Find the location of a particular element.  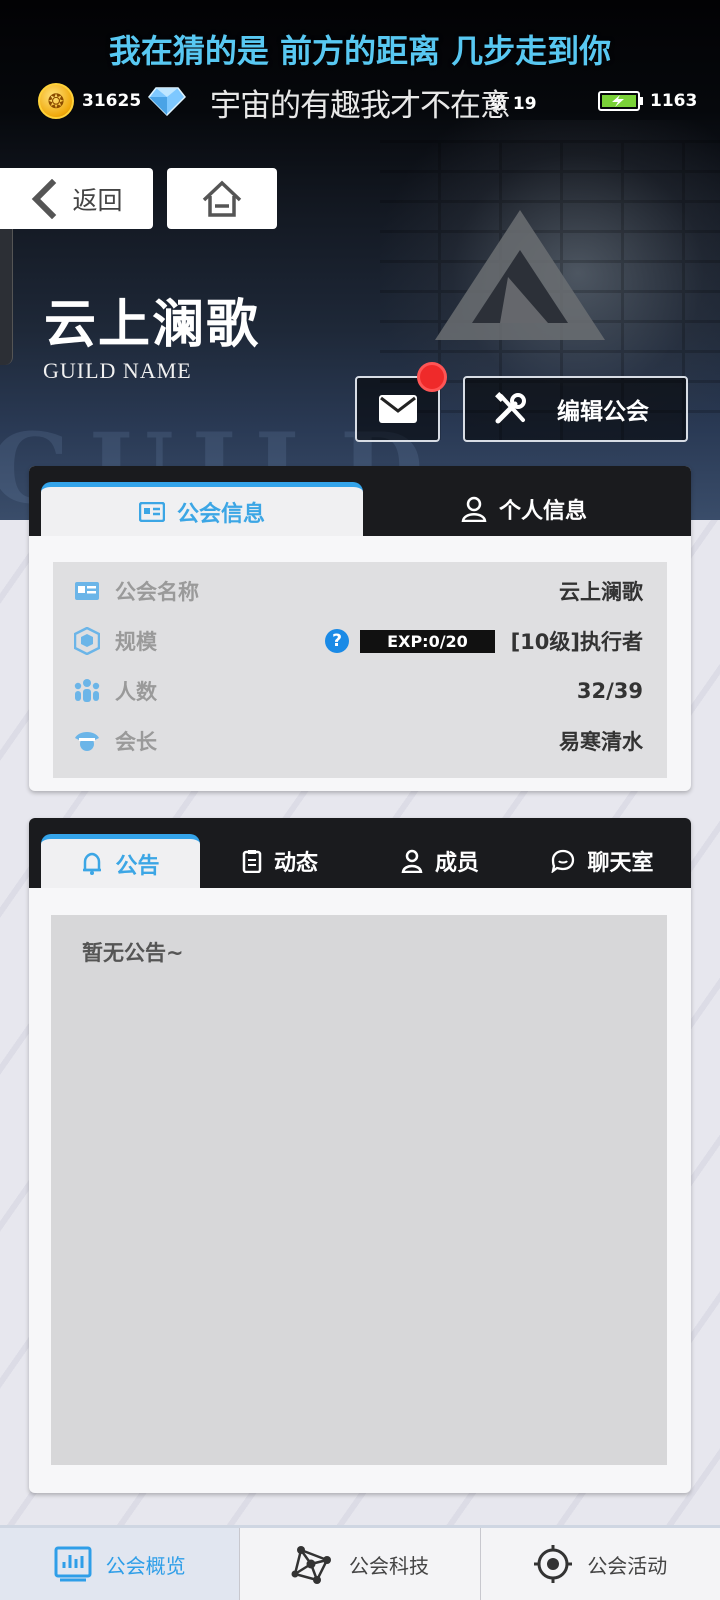

tab-personal-info: 个人信息 is located at coordinates (524, 509).